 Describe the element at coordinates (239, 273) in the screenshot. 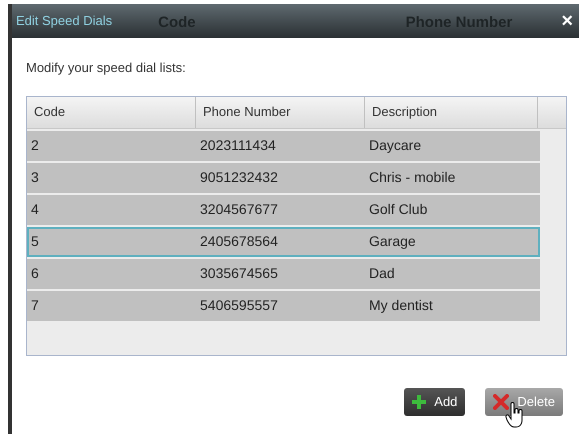

I see `table-cell-text: 3035674565` at that location.